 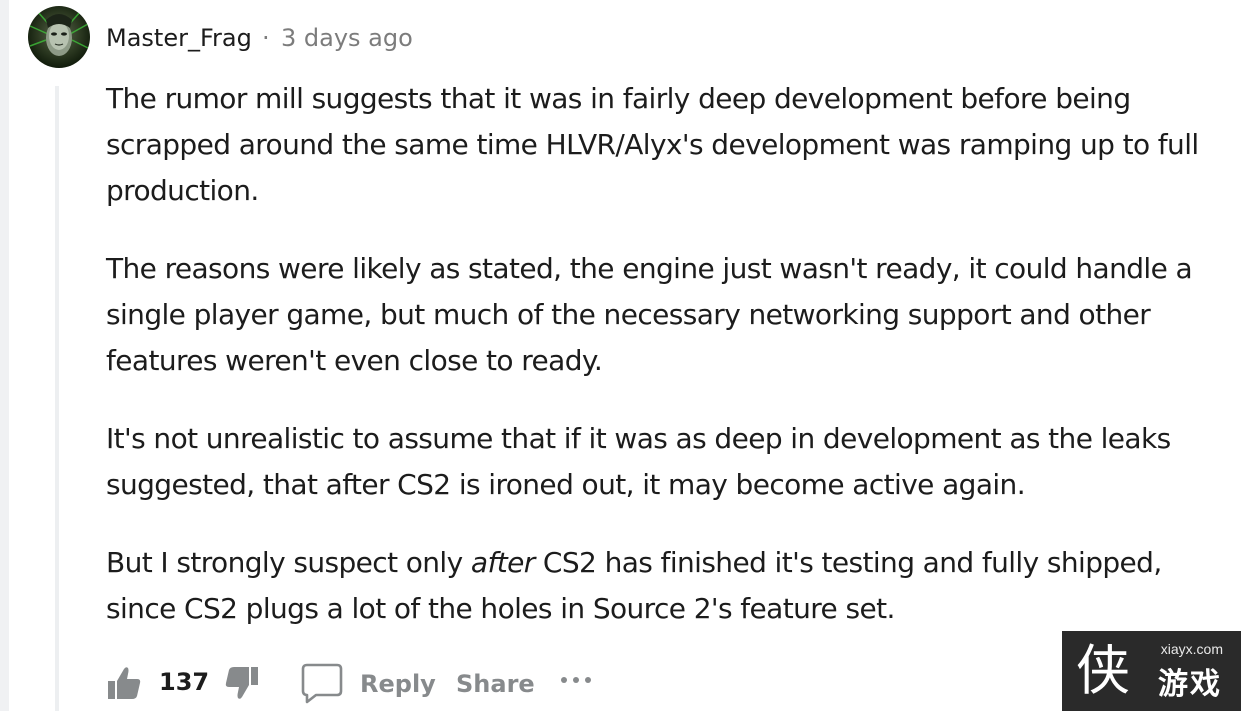 I want to click on avatar-face-icon, so click(x=59, y=33).